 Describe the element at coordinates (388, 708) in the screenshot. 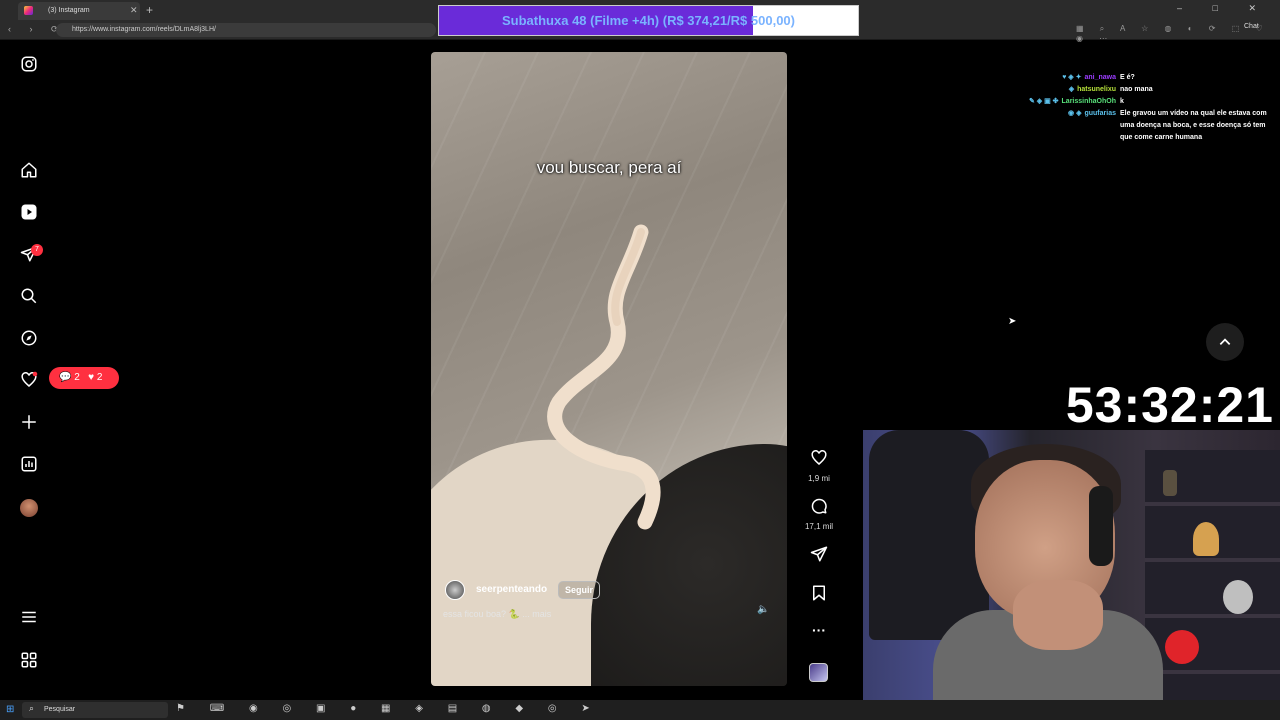

I see `taskbar-app-icons: ⚑ ⌨ ◉ ◎ ▣ ● ▦ ◈ ▤ ◍ ◆ ◎ ➤` at that location.